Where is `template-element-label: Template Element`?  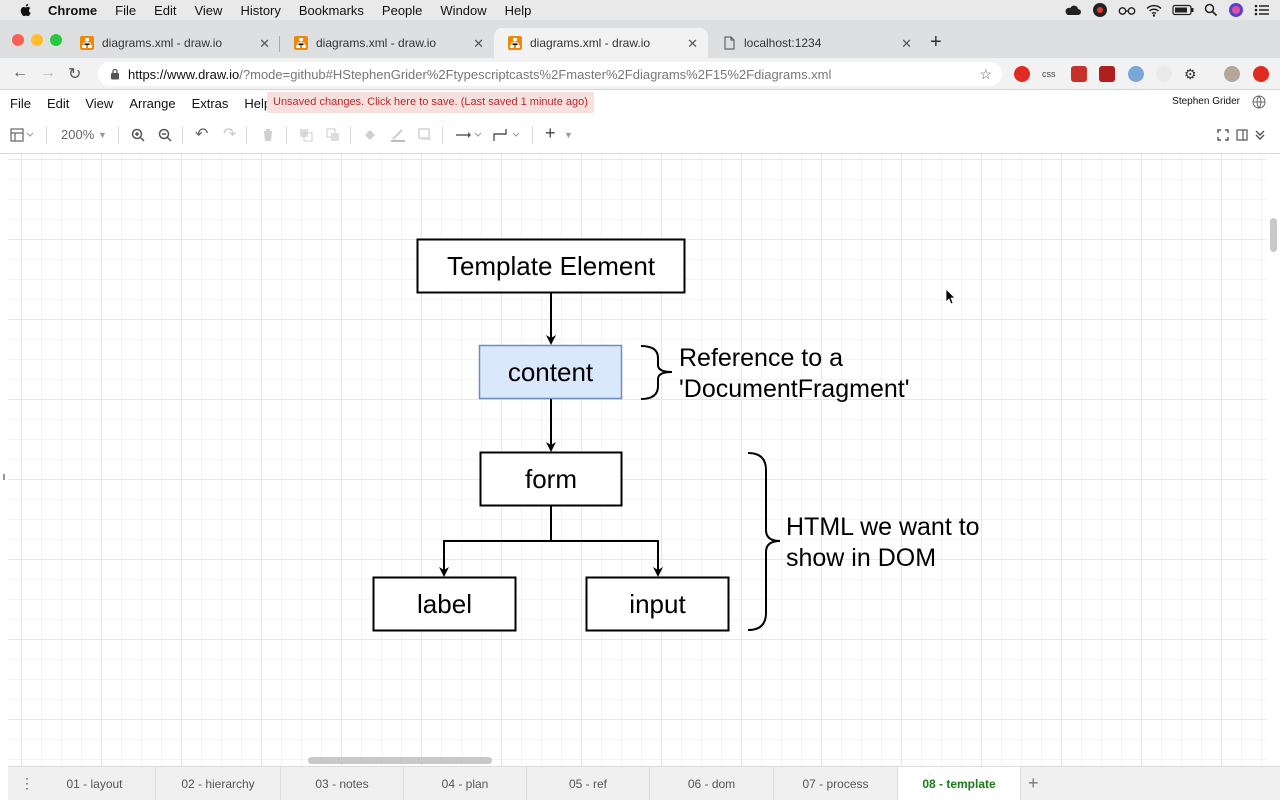 template-element-label: Template Element is located at coordinates (551, 266).